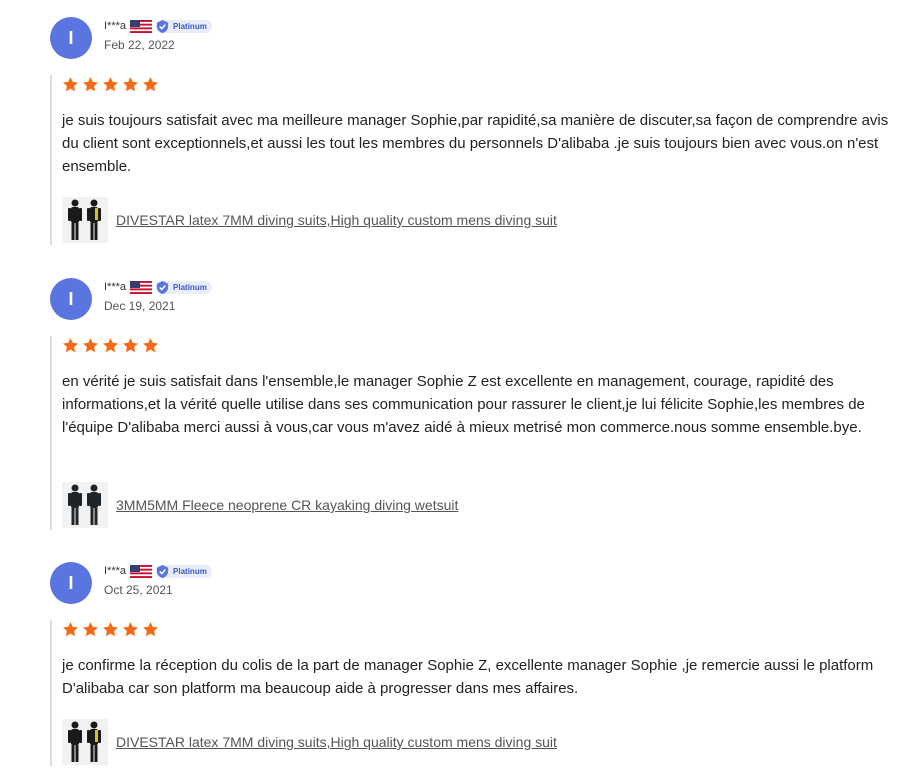 The image size is (920, 768). I want to click on review-date: Dec 19, 2021, so click(140, 306).